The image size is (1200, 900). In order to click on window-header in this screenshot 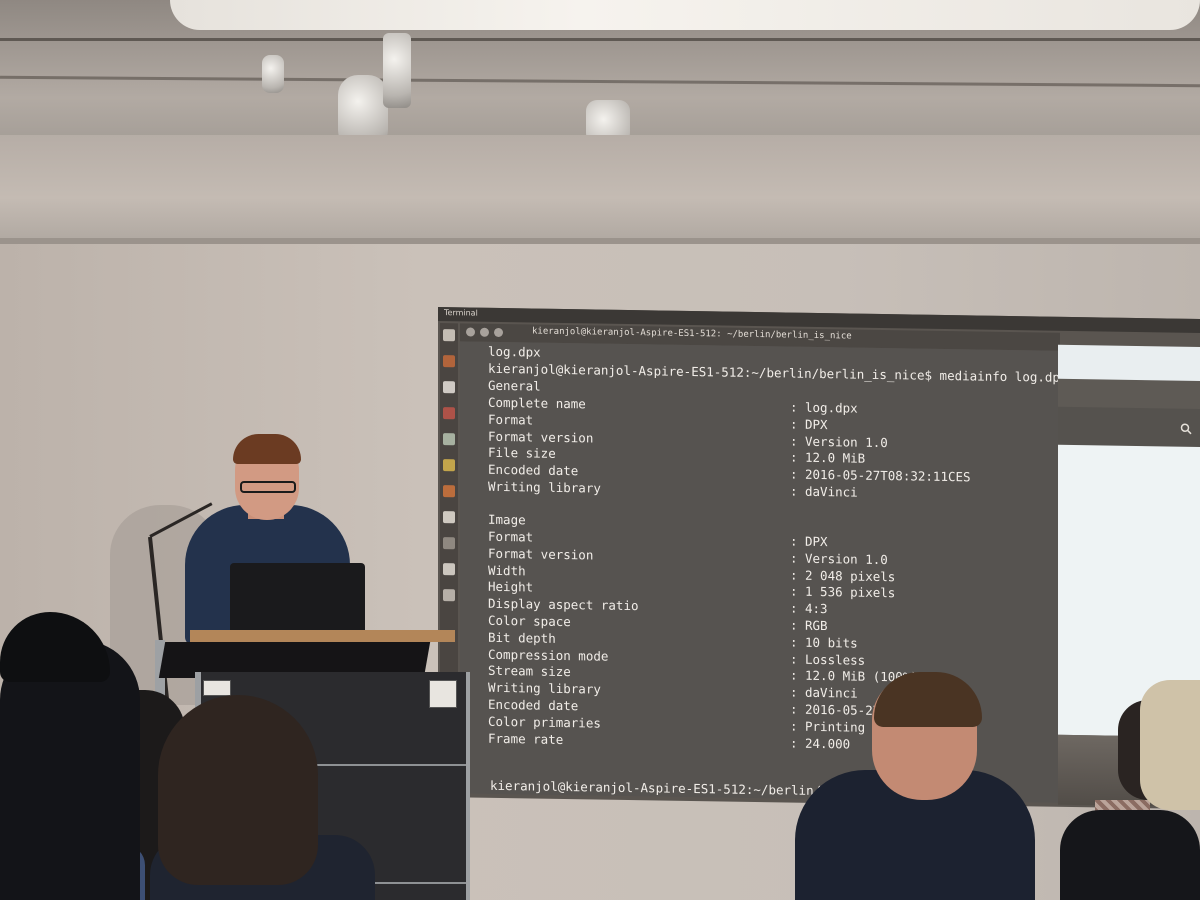, I will do `click(1129, 362)`.